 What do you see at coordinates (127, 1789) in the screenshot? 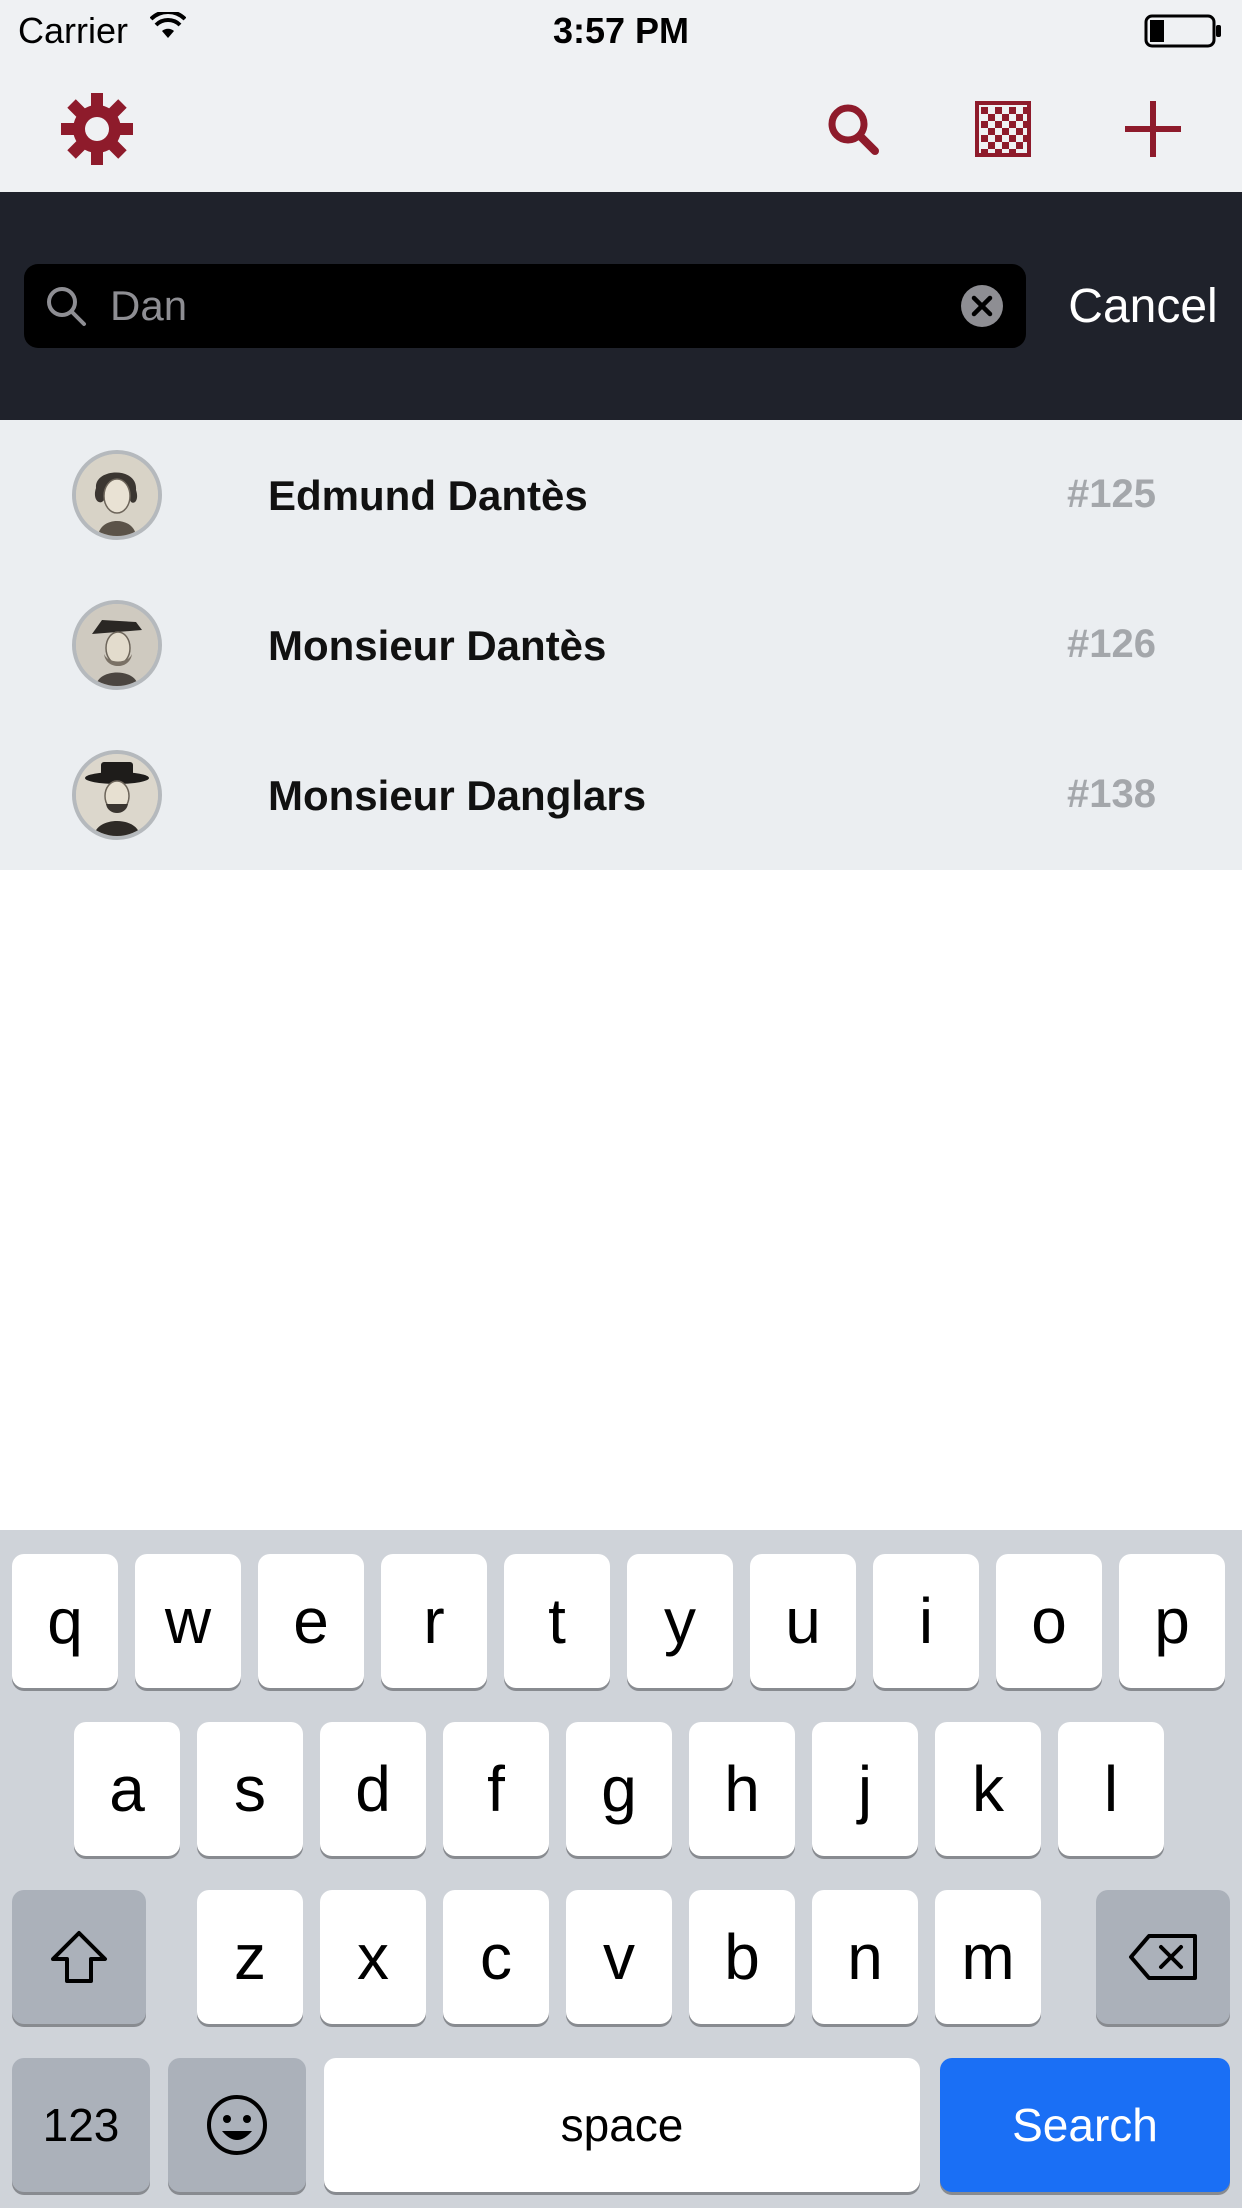
I see `key-a: a` at bounding box center [127, 1789].